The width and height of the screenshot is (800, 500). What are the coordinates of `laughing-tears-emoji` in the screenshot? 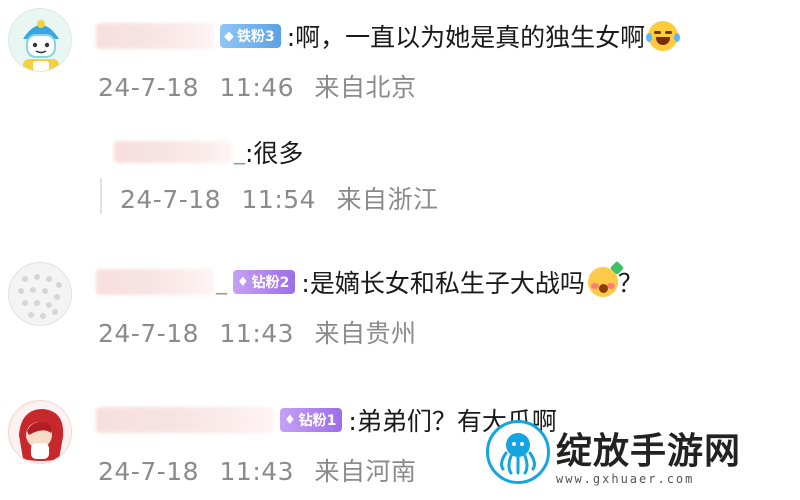 It's located at (663, 36).